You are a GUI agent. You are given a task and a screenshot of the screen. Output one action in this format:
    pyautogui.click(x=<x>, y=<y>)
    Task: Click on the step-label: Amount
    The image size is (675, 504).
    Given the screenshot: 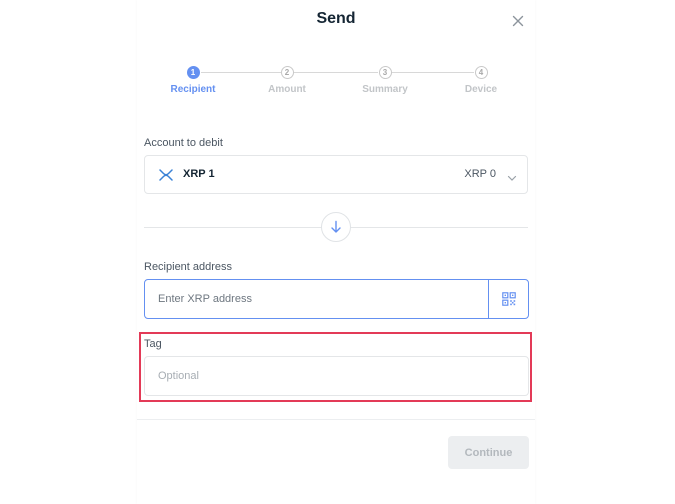 What is the action you would take?
    pyautogui.click(x=287, y=89)
    